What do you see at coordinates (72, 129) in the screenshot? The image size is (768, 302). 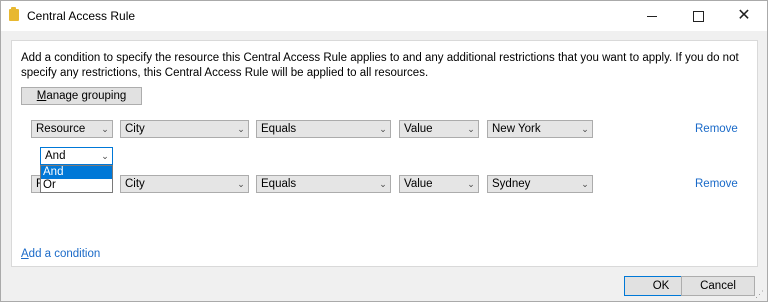 I see `scope-dropdown-1: Resource ⌄` at bounding box center [72, 129].